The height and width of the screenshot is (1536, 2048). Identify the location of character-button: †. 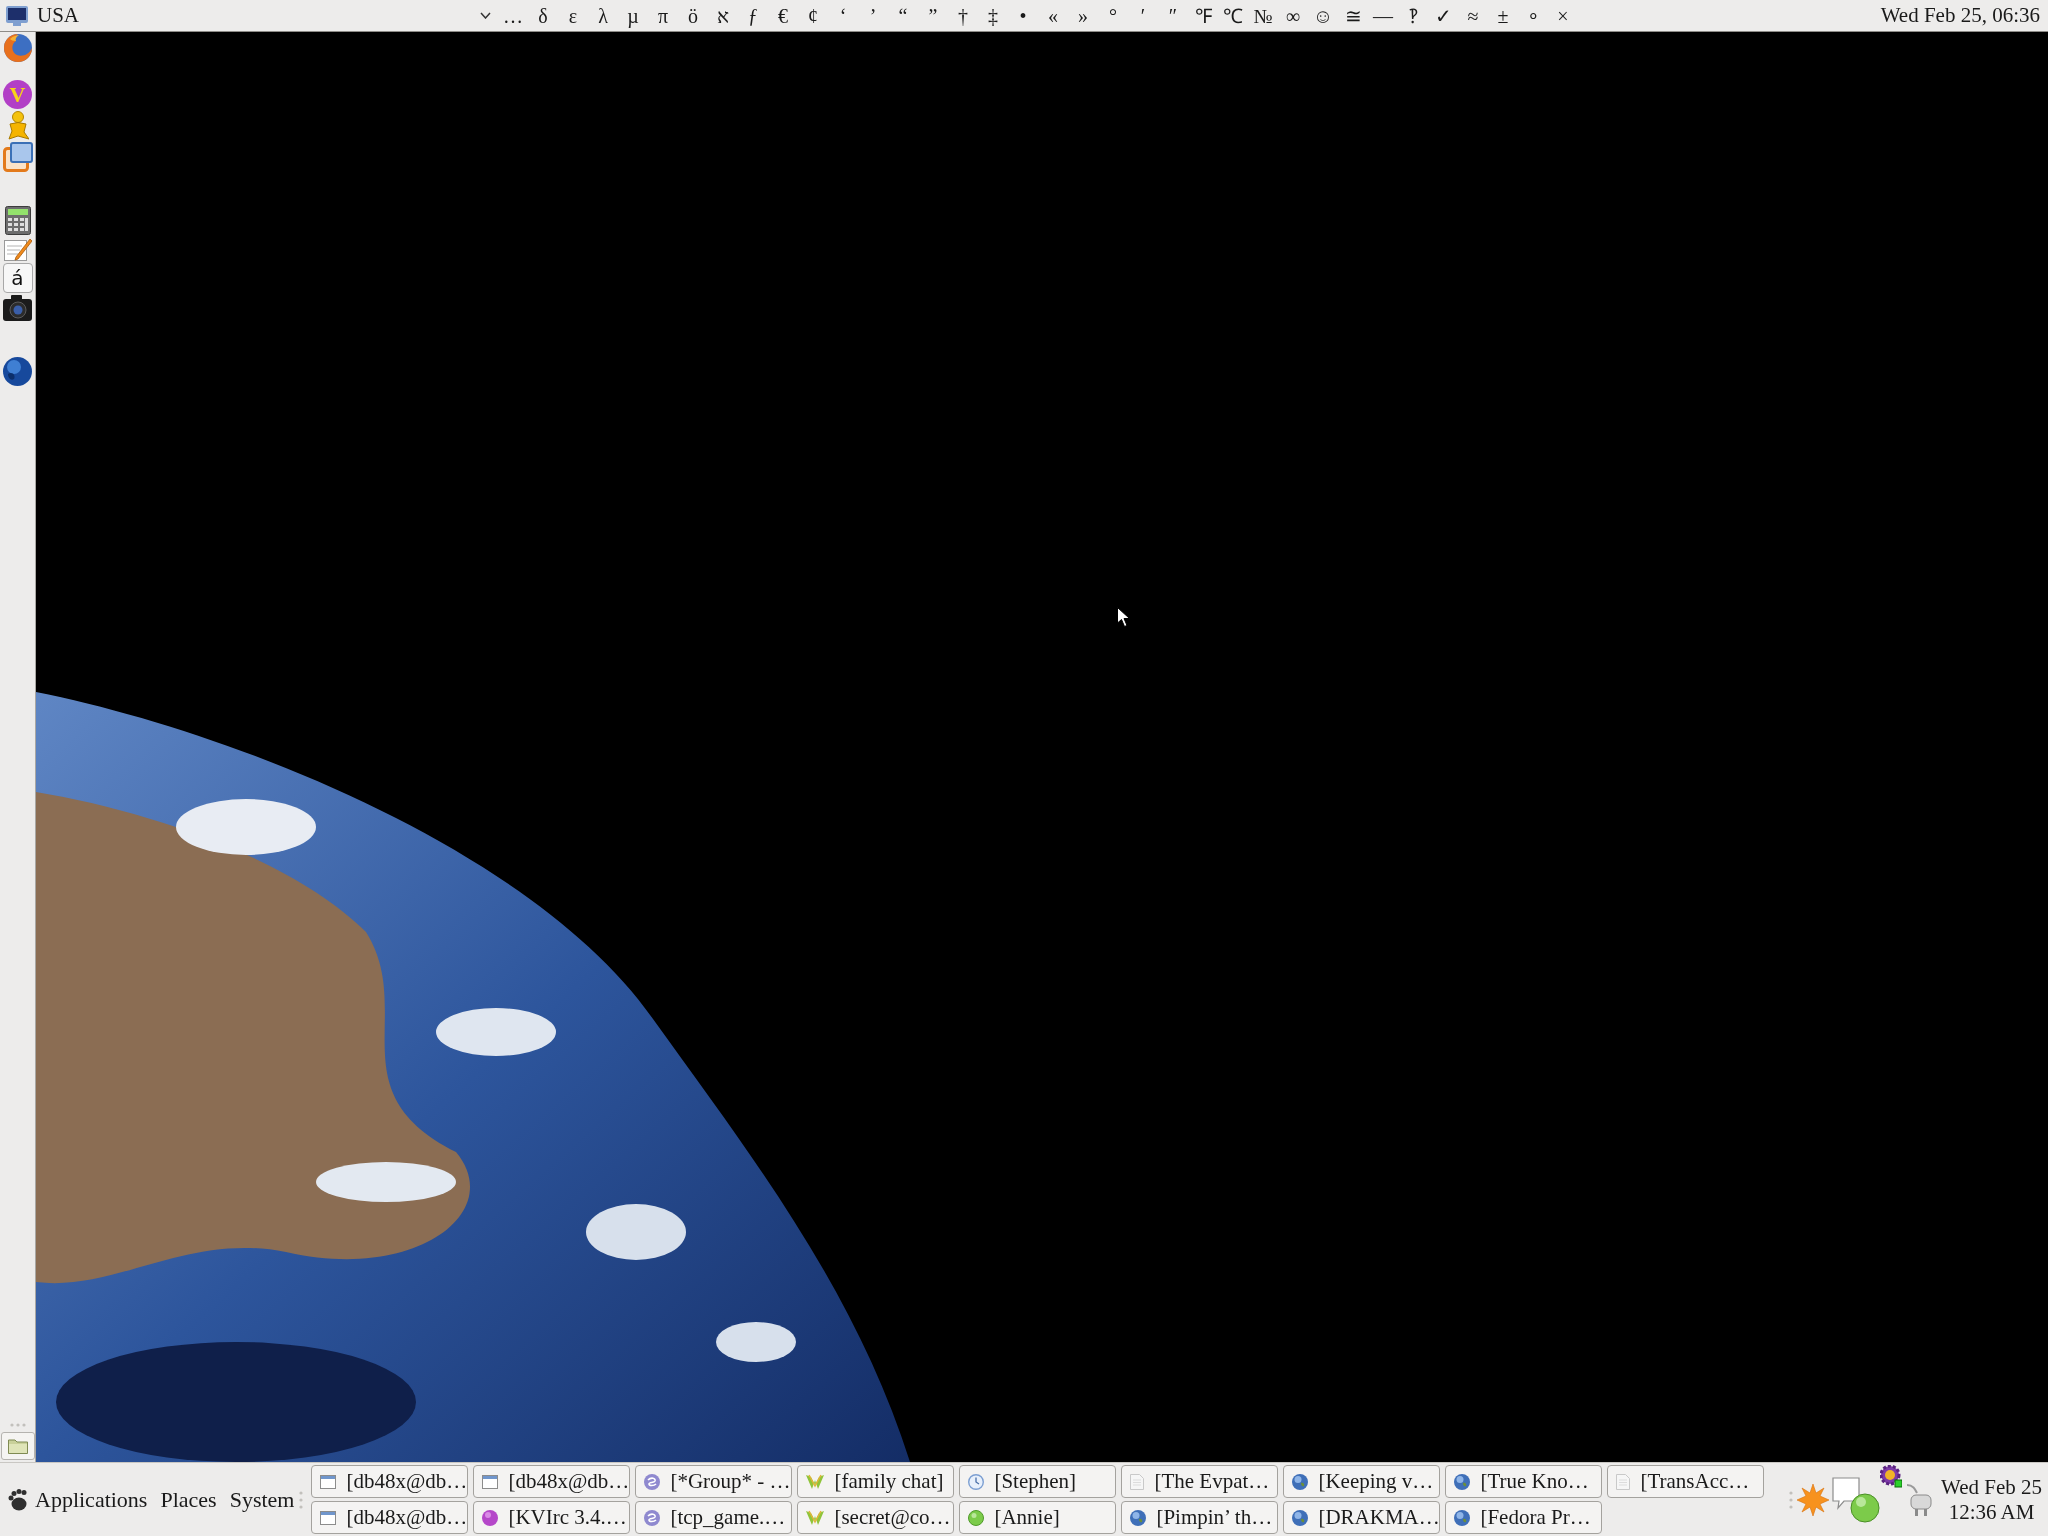
(963, 15).